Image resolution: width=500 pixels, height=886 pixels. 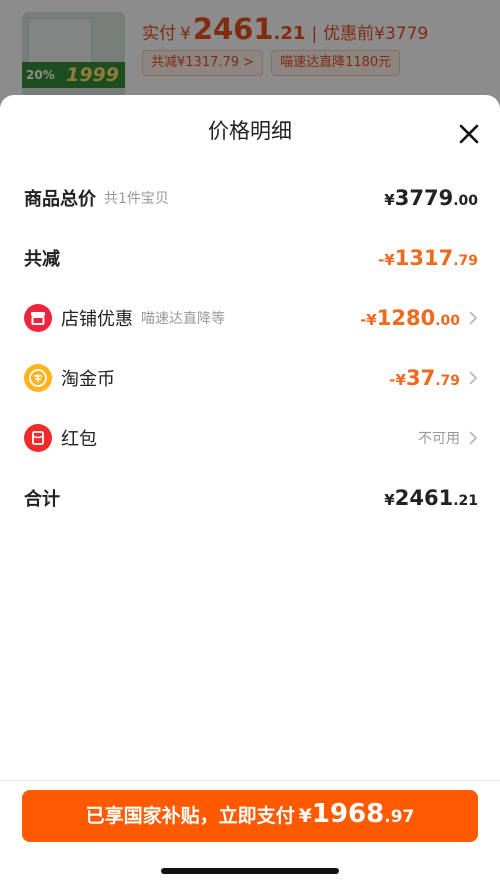 I want to click on row-total-discount: 共减 -¥ 1317 .79, so click(x=251, y=258).